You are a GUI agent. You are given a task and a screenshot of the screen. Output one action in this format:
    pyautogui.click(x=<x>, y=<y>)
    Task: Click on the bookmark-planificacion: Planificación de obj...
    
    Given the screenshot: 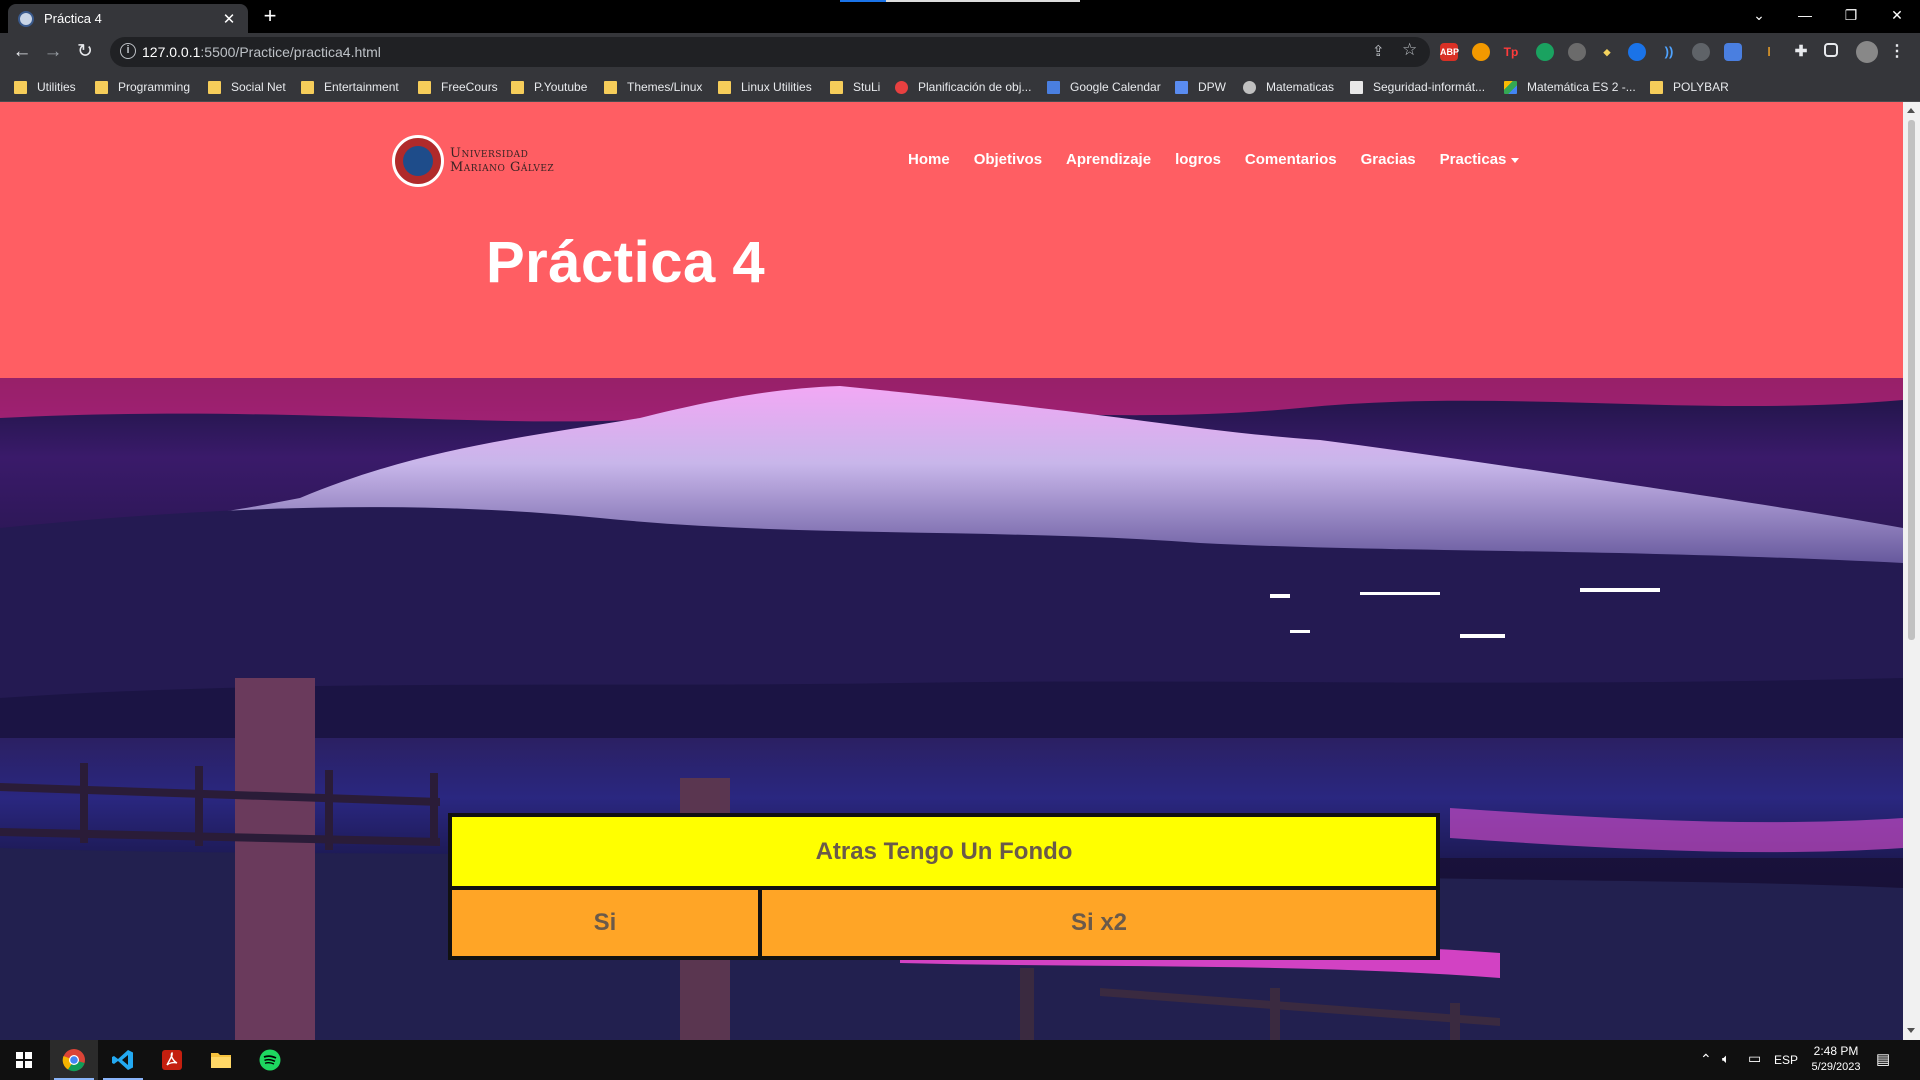 What is the action you would take?
    pyautogui.click(x=963, y=87)
    